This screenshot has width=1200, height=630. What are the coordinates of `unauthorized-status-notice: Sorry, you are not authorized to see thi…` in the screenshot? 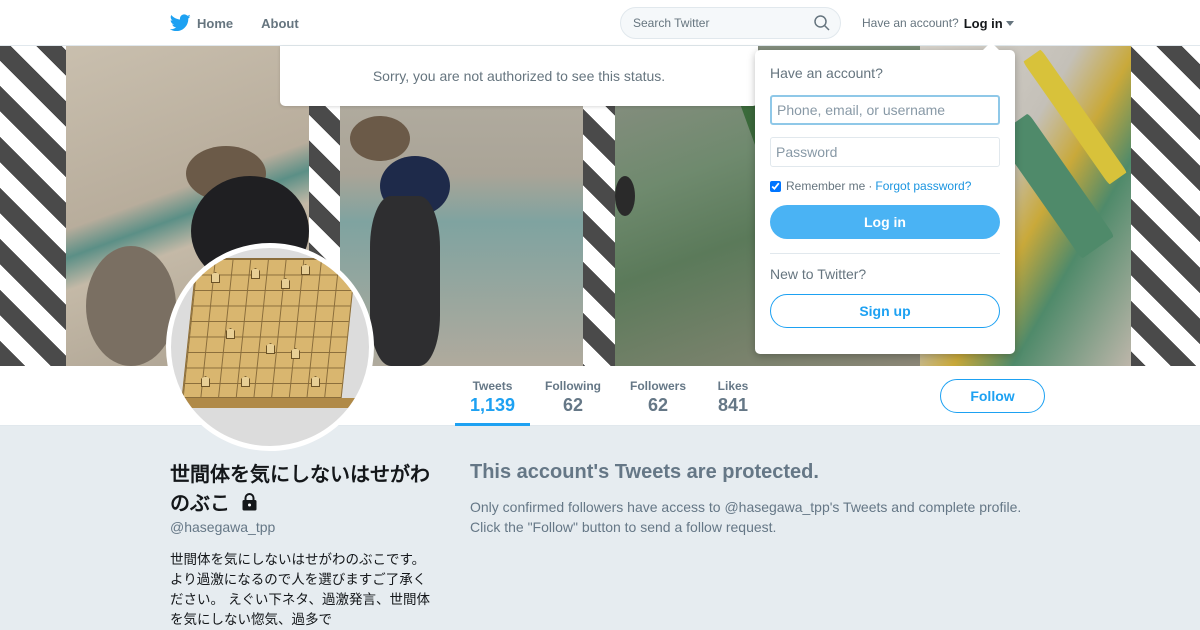 It's located at (519, 76).